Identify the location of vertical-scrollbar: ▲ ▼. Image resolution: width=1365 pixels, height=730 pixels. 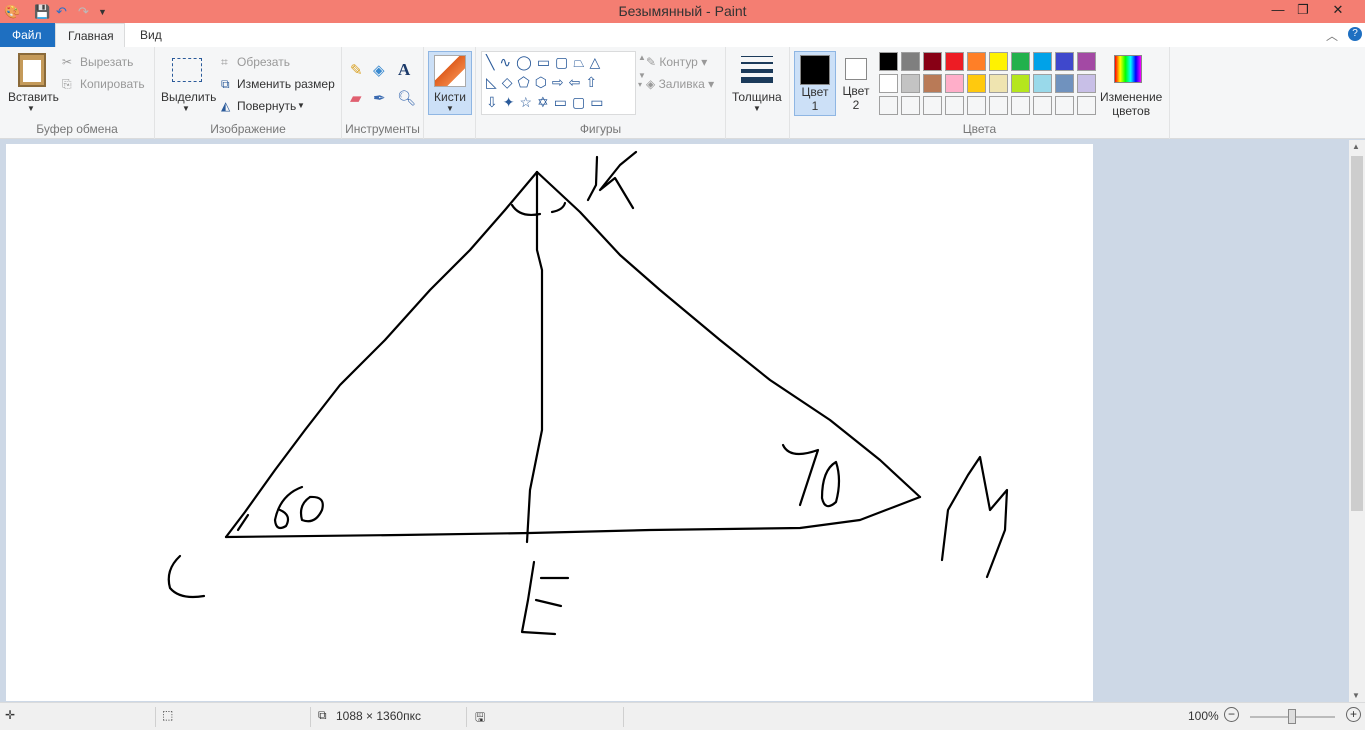
(1357, 421).